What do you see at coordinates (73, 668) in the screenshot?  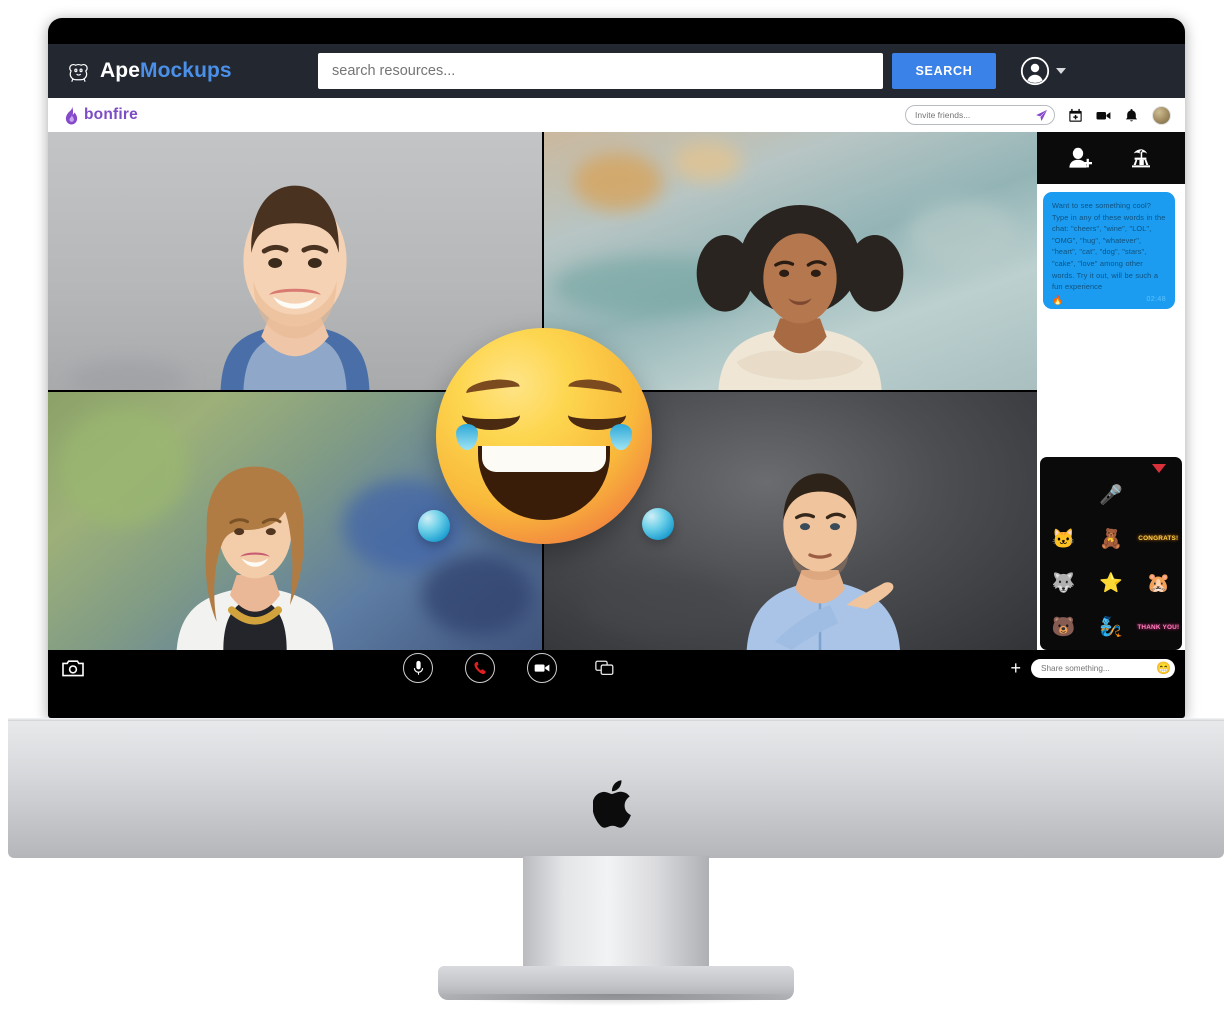 I see `camera-icon` at bounding box center [73, 668].